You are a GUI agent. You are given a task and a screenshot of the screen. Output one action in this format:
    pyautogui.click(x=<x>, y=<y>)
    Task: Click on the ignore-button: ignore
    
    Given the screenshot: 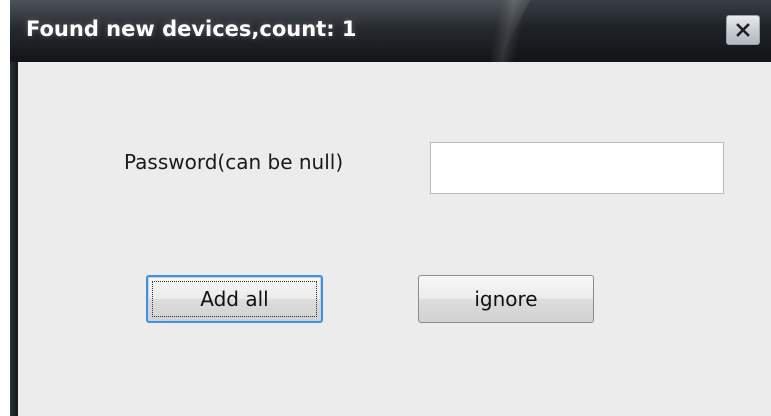 What is the action you would take?
    pyautogui.click(x=506, y=299)
    